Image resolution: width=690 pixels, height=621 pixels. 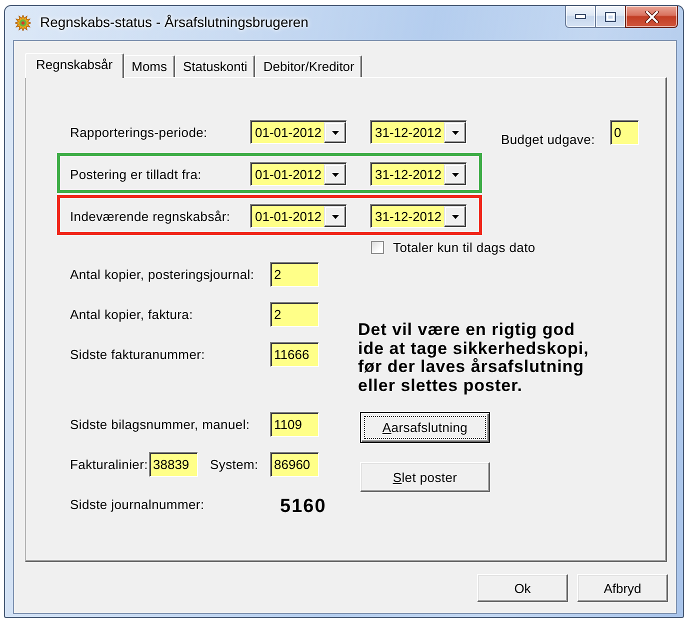 I want to click on field-label: Fakturalinier:, so click(x=109, y=464).